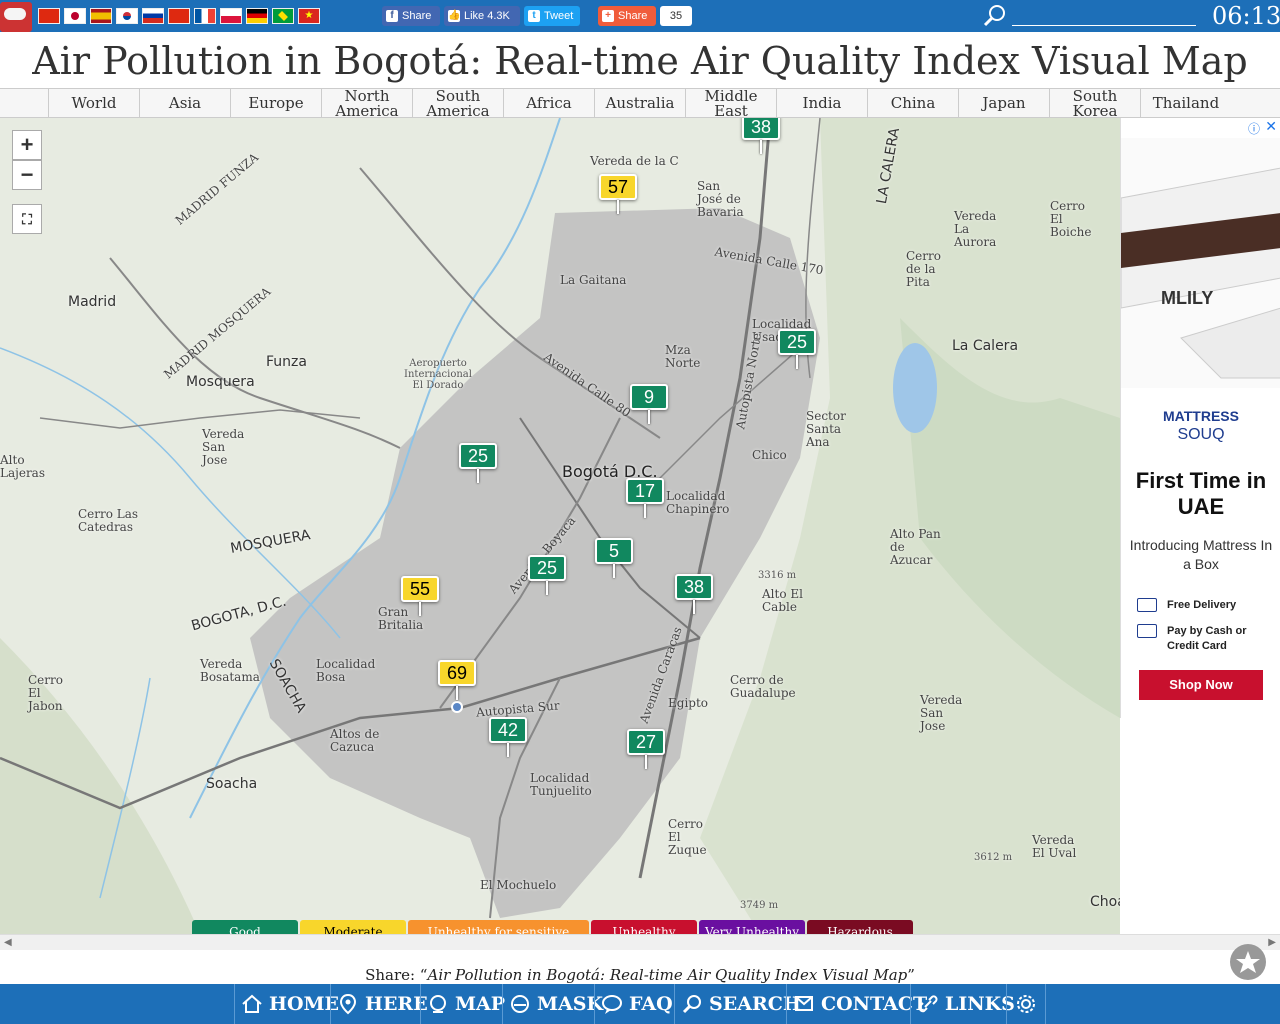 The image size is (1280, 1024). I want to click on aqi-station-marker: 57, so click(618, 194).